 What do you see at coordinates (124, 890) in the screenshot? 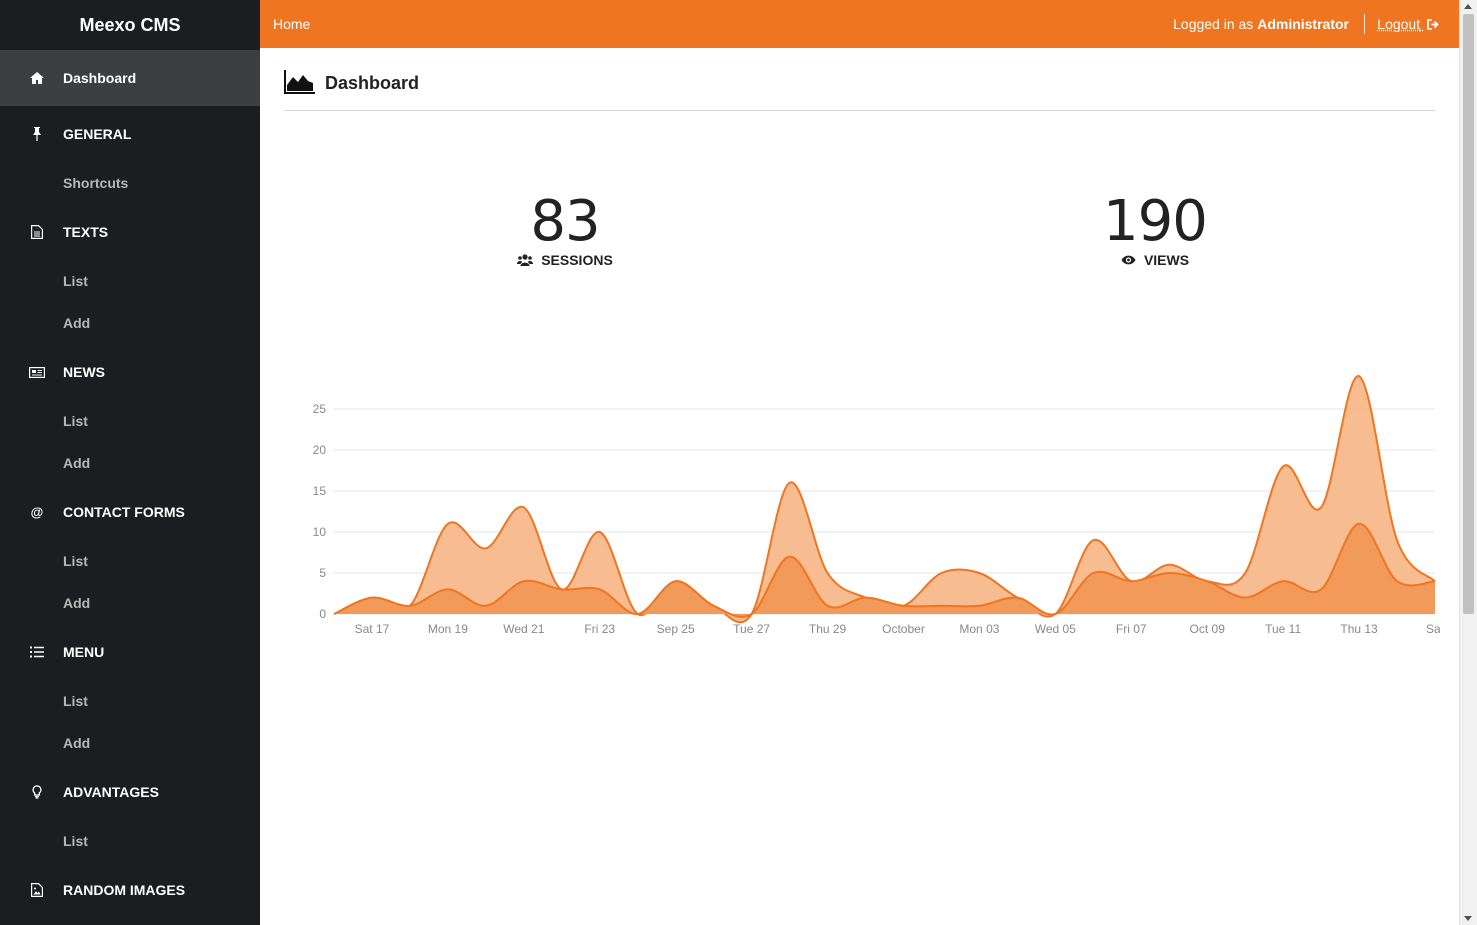
I see `sidebar-item-label: RANDOM IMAGES` at bounding box center [124, 890].